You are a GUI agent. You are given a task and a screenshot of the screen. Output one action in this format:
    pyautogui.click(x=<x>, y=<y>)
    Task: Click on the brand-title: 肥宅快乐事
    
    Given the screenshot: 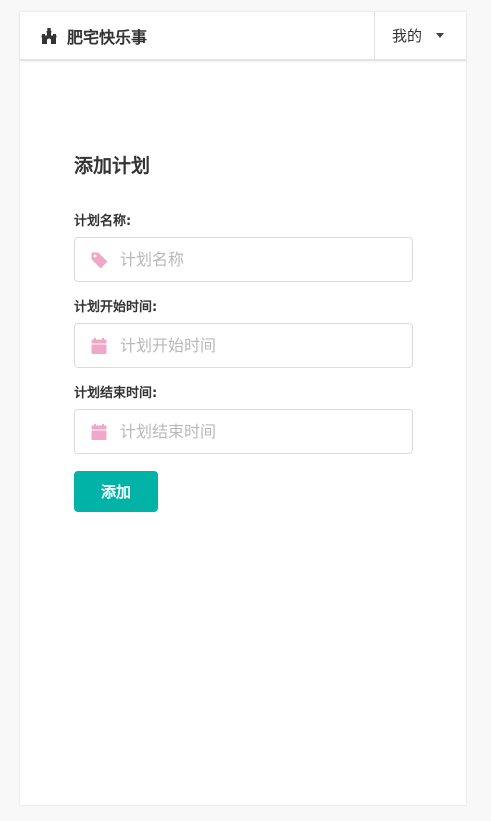 What is the action you would take?
    pyautogui.click(x=107, y=37)
    